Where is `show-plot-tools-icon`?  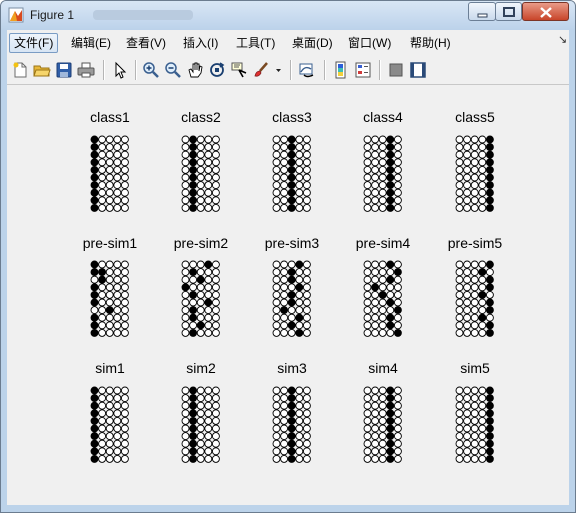
show-plot-tools-icon is located at coordinates (418, 70).